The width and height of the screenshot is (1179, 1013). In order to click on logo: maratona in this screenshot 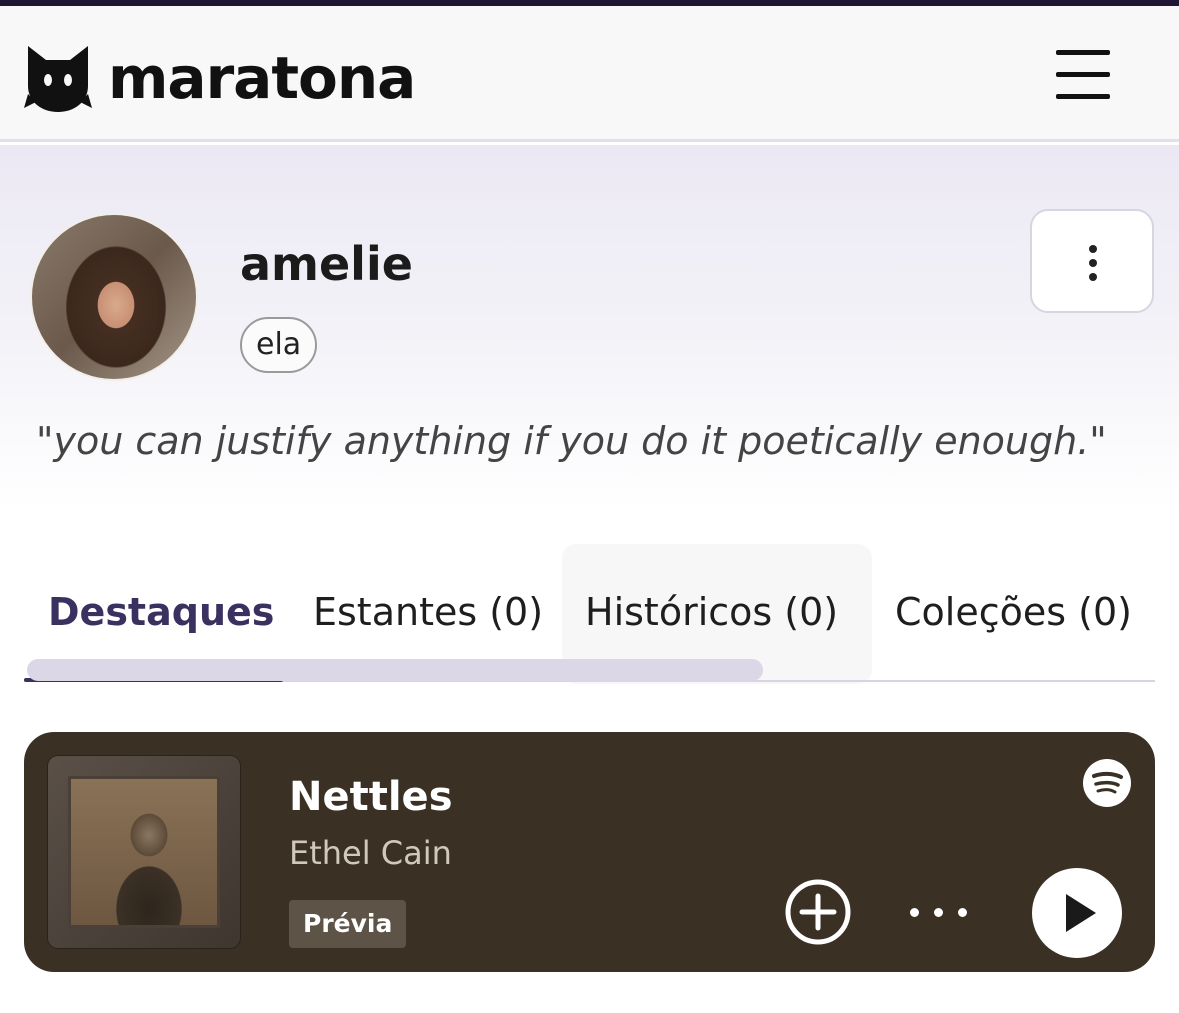, I will do `click(219, 78)`.